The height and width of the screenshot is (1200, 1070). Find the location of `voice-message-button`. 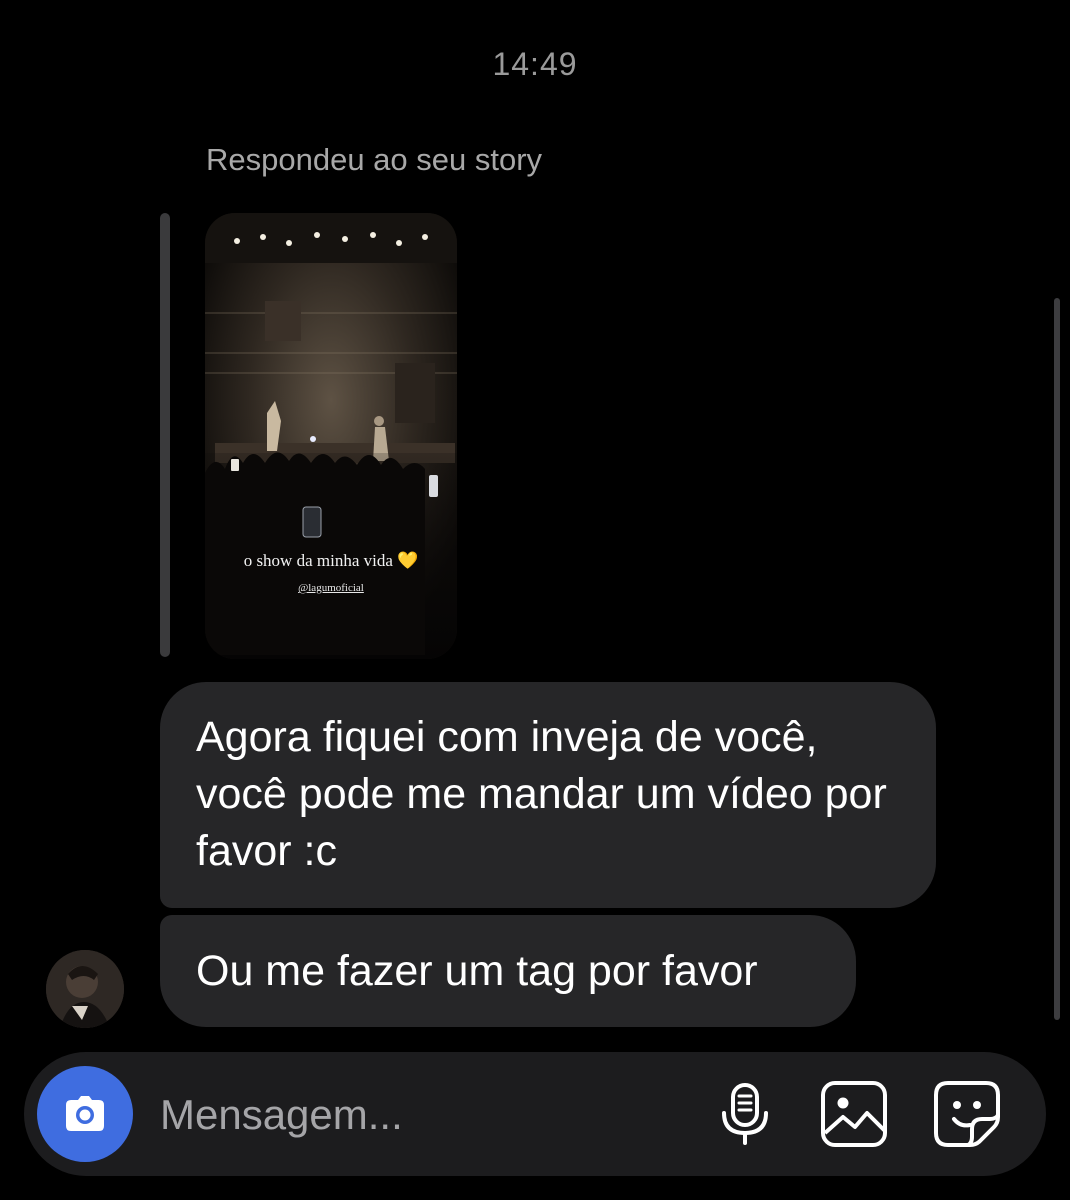

voice-message-button is located at coordinates (745, 1114).